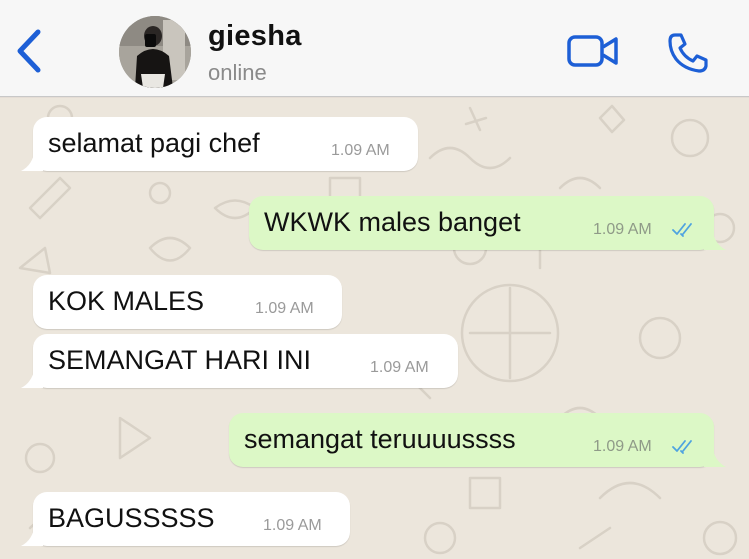 This screenshot has width=749, height=559. Describe the element at coordinates (255, 36) in the screenshot. I see `contact-name: giesha` at that location.